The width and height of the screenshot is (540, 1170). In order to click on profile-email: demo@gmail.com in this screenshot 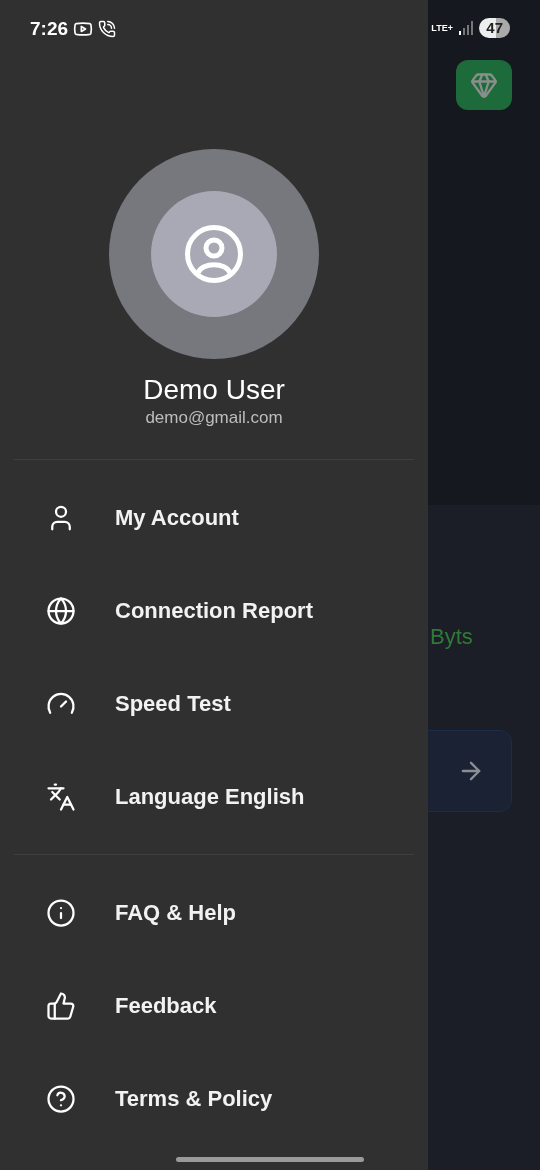, I will do `click(214, 418)`.